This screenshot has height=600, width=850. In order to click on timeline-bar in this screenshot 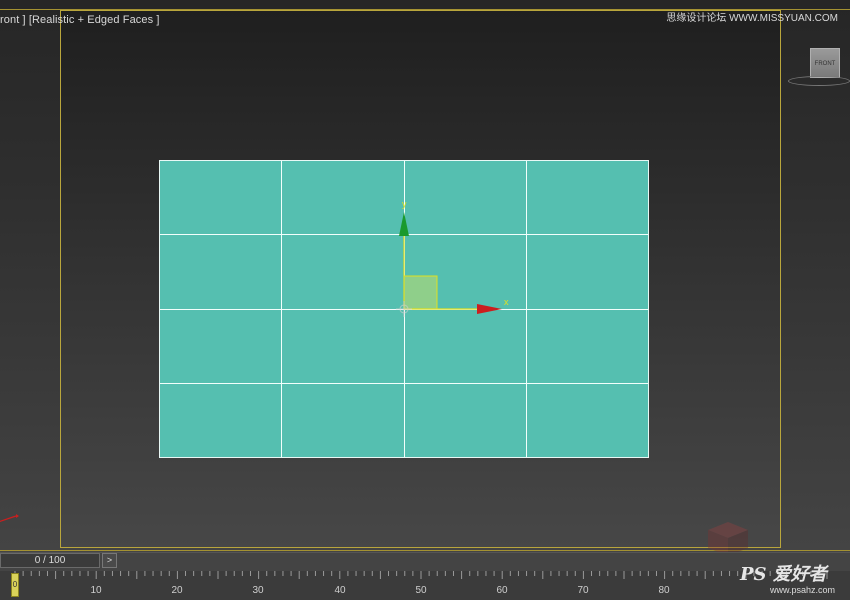, I will do `click(425, 561)`.